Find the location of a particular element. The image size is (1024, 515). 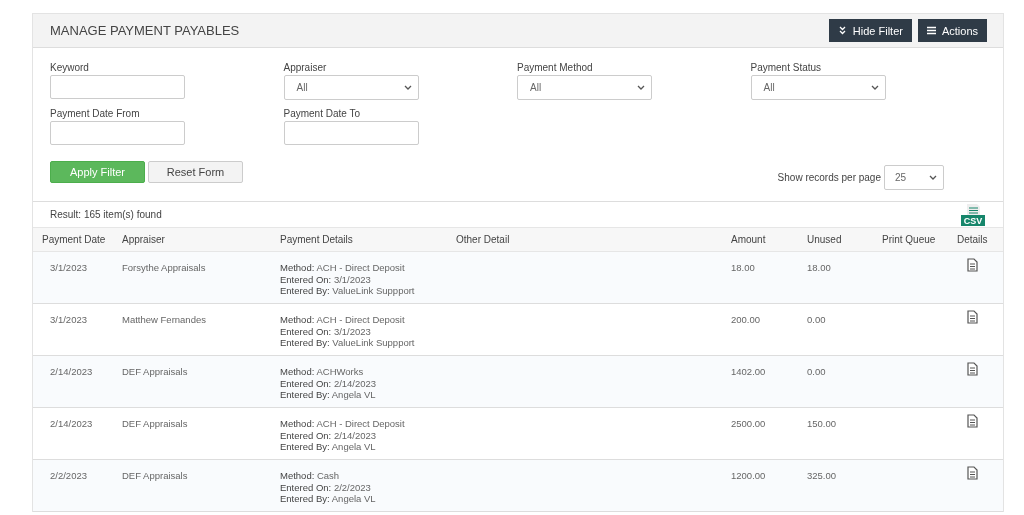

per-page-dropdown: 25 is located at coordinates (914, 177).